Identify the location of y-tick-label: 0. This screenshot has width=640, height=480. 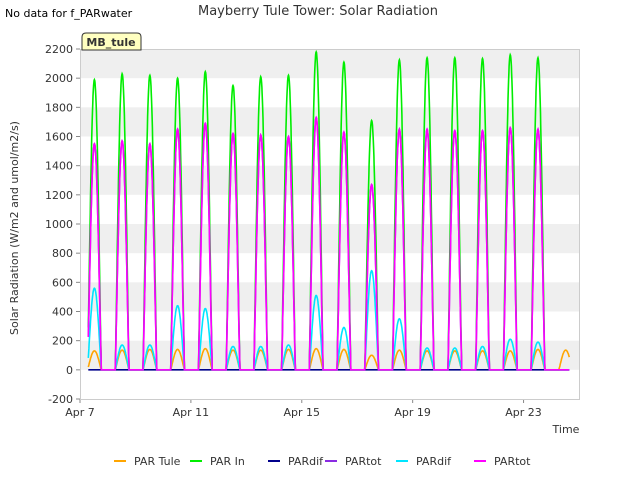
(69, 370).